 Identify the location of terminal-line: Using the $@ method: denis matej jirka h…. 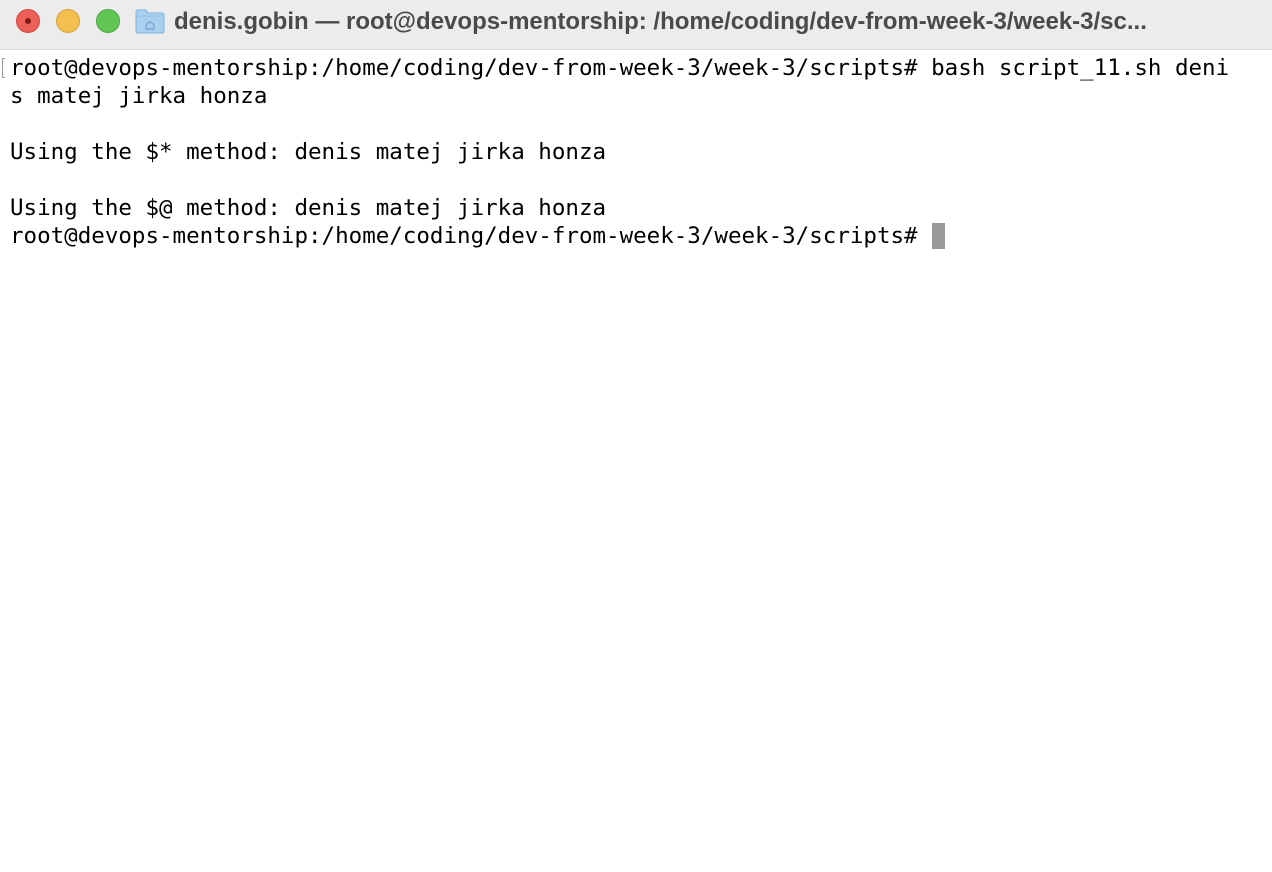
(308, 208).